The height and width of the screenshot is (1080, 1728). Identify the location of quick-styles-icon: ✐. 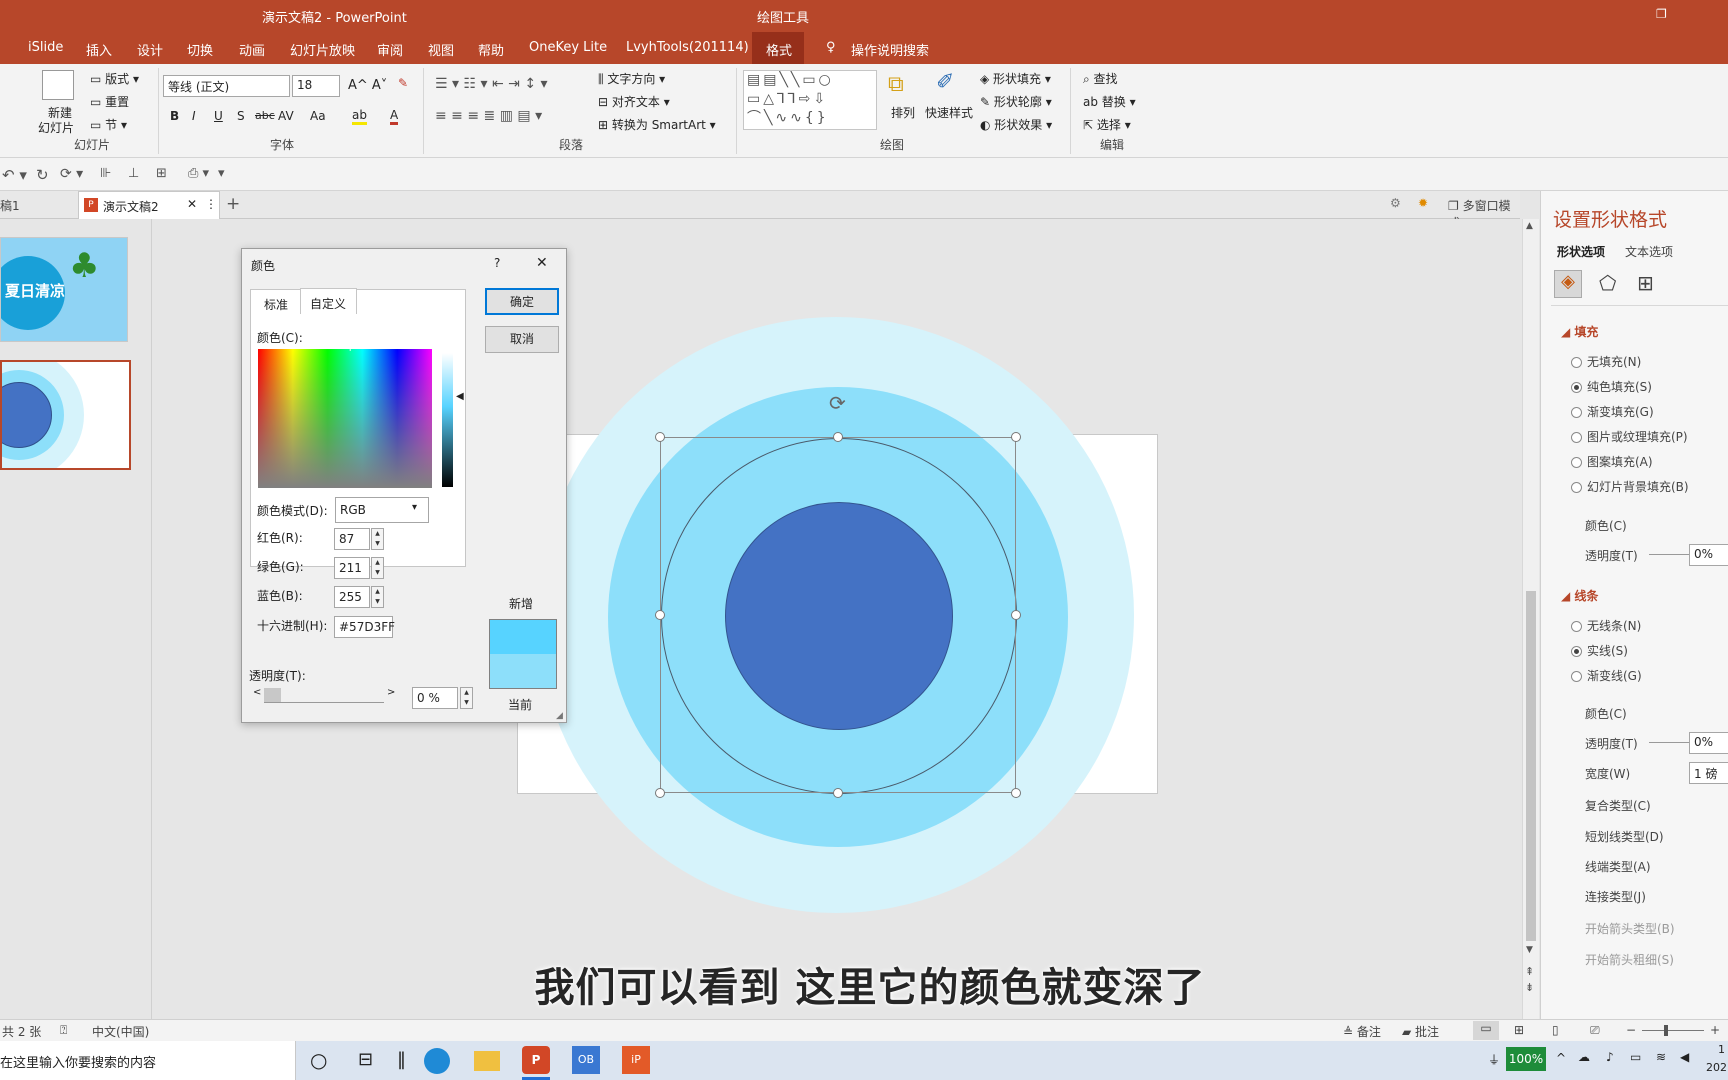
(945, 82).